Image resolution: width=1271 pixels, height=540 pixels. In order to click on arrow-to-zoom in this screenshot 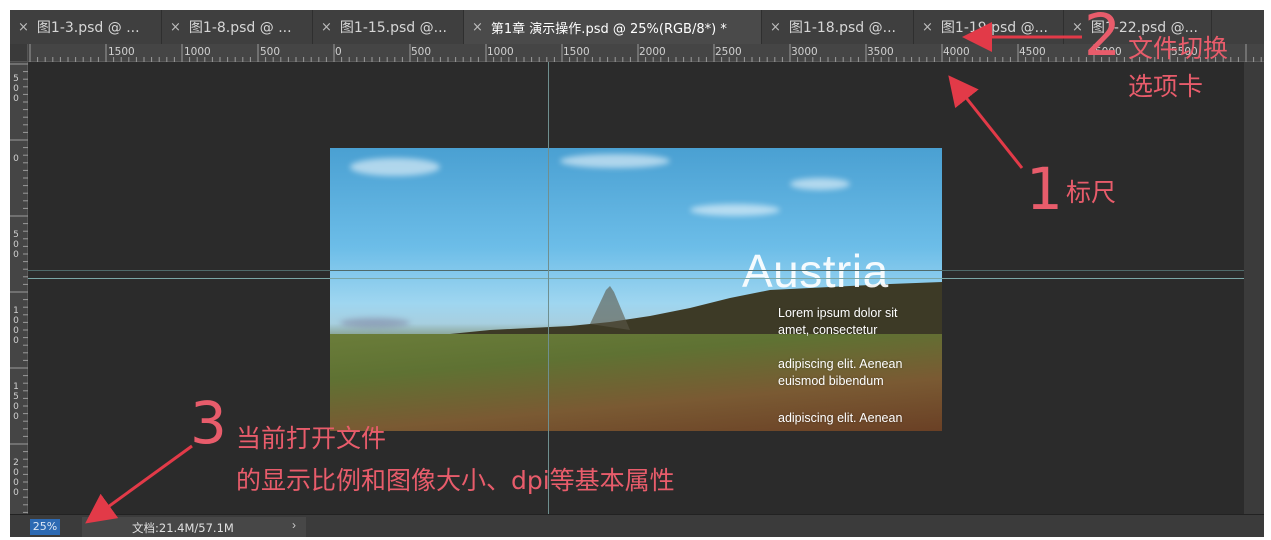, I will do `click(139, 484)`.